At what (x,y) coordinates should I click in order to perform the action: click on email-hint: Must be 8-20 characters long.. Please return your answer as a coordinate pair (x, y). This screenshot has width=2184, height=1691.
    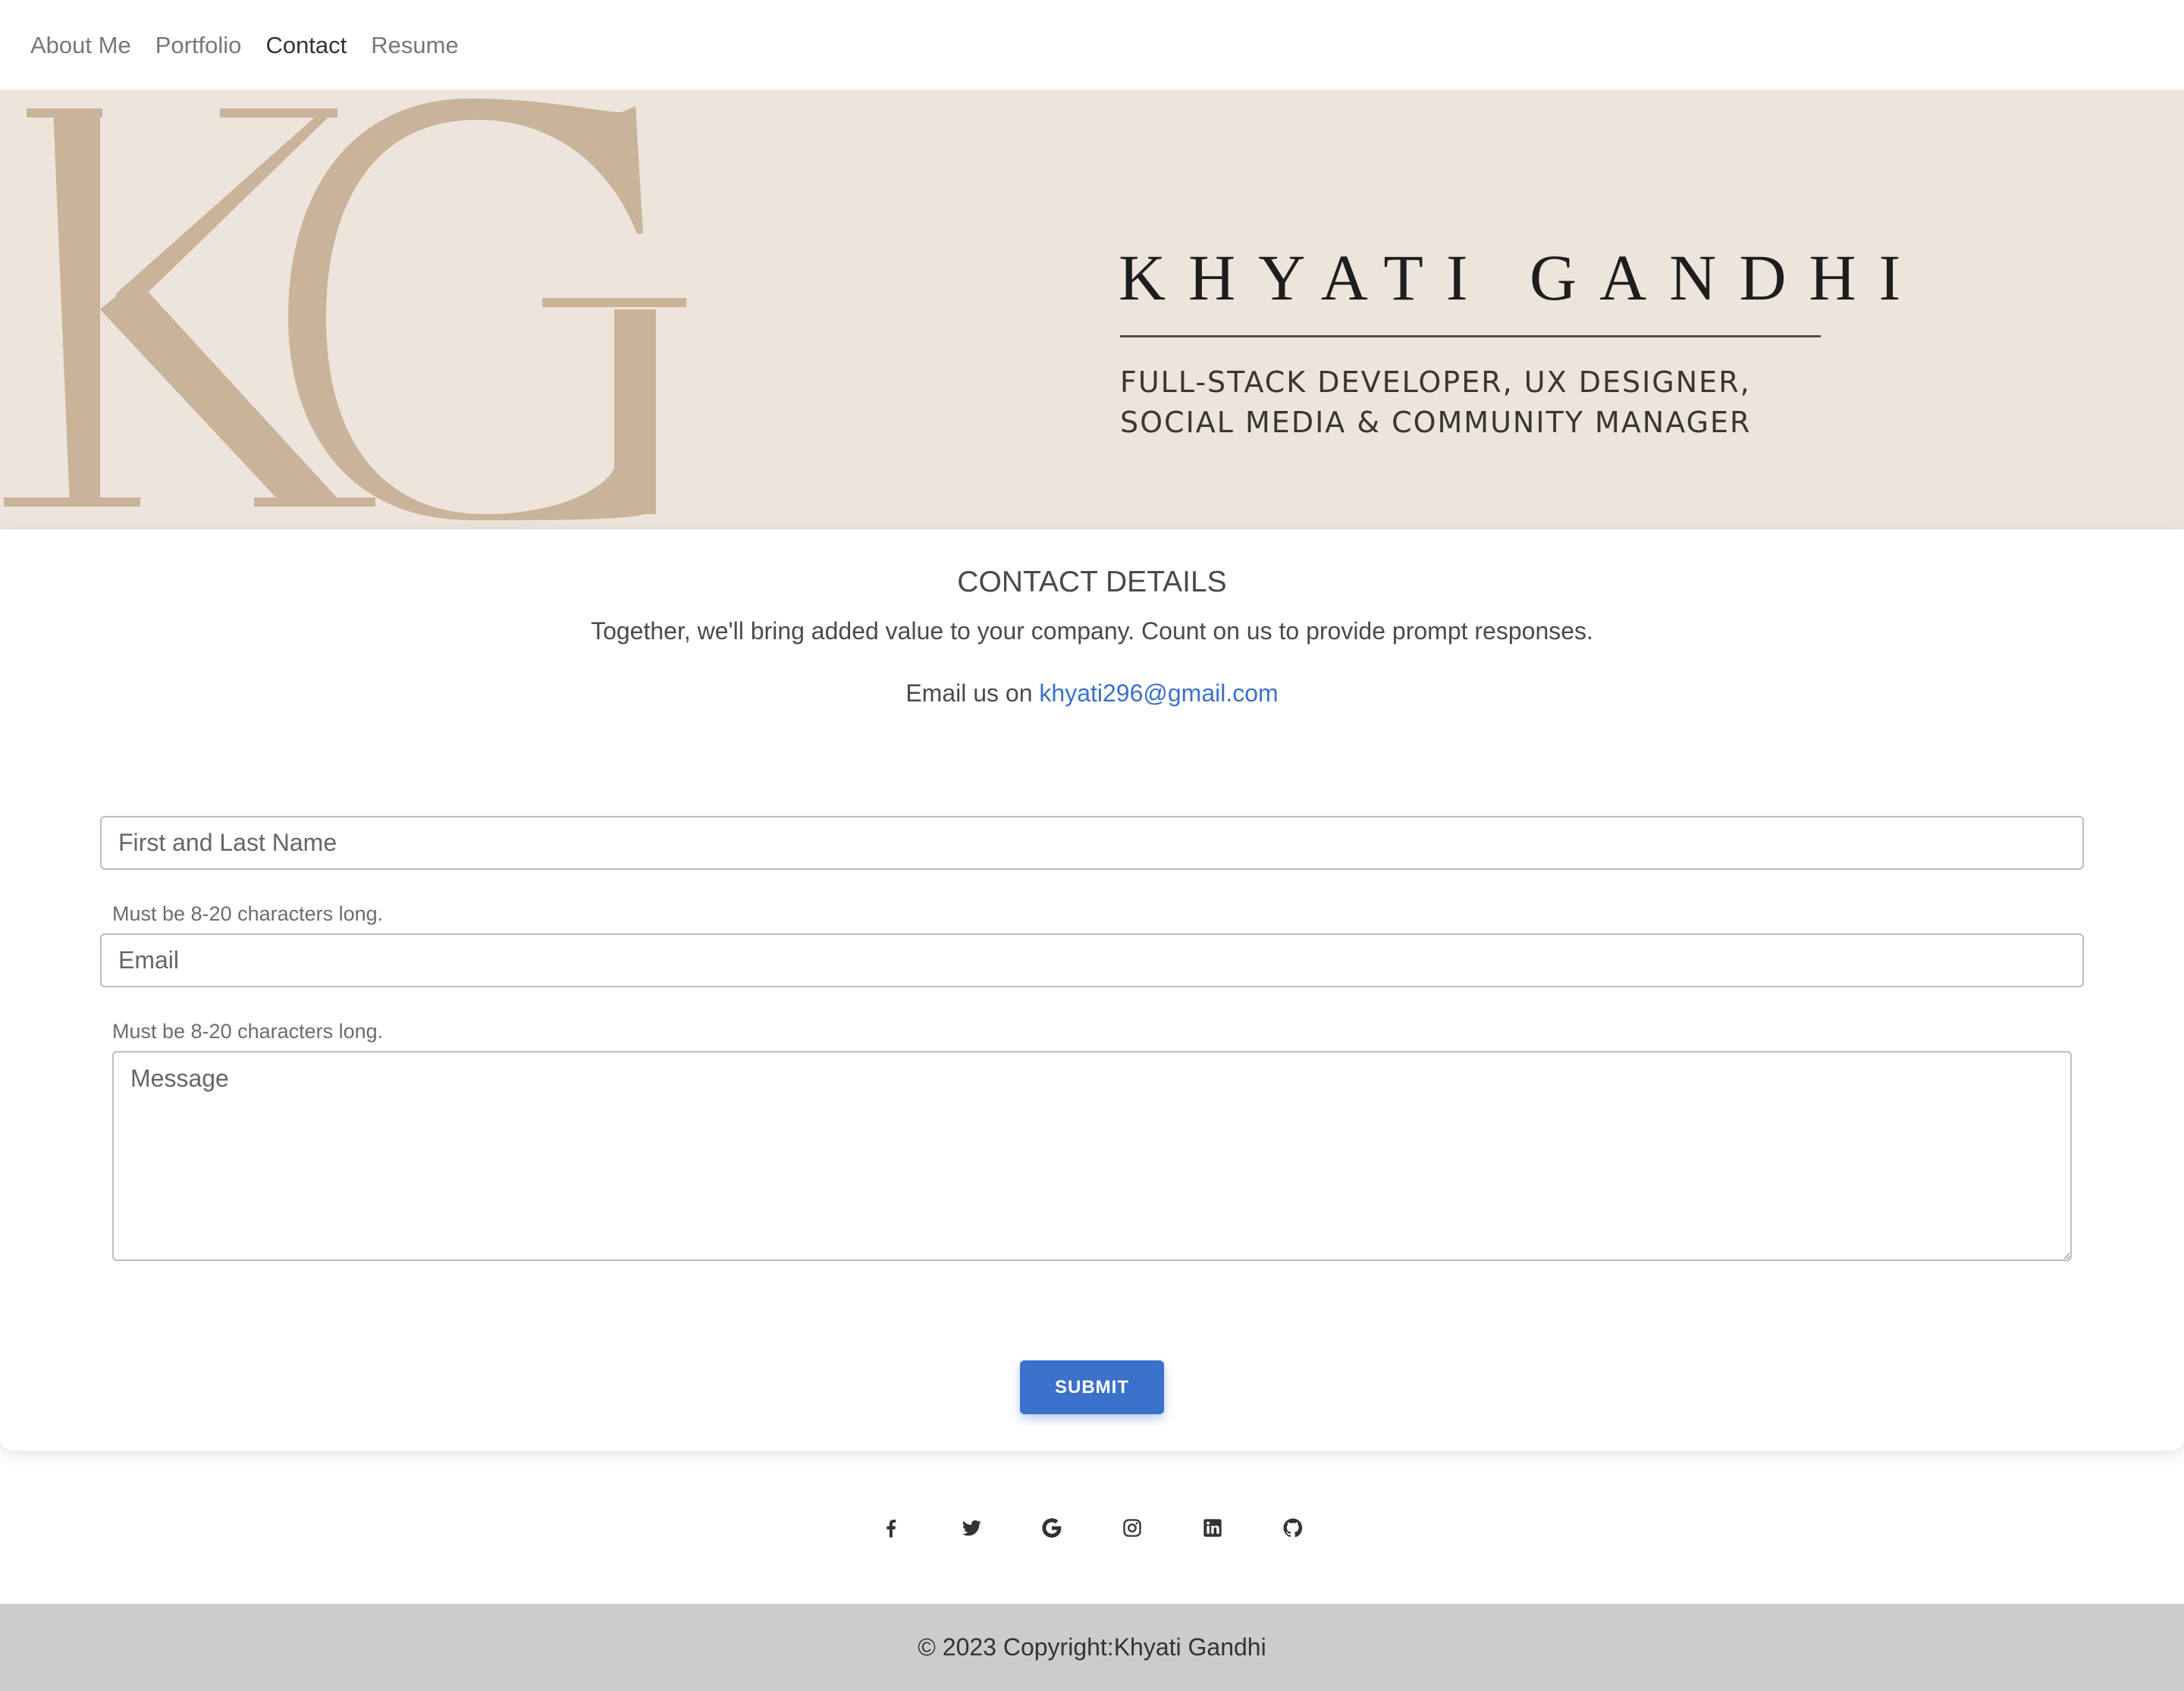
    Looking at the image, I should click on (248, 1031).